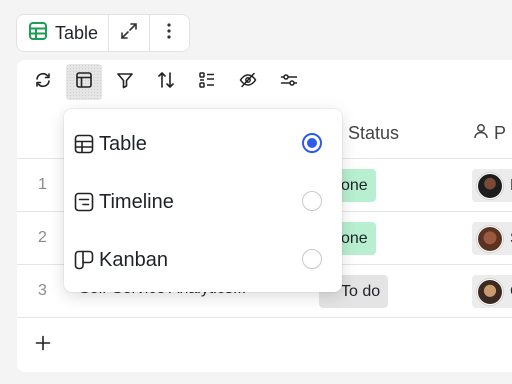  What do you see at coordinates (133, 260) in the screenshot?
I see `layout-option-label: Kanban` at bounding box center [133, 260].